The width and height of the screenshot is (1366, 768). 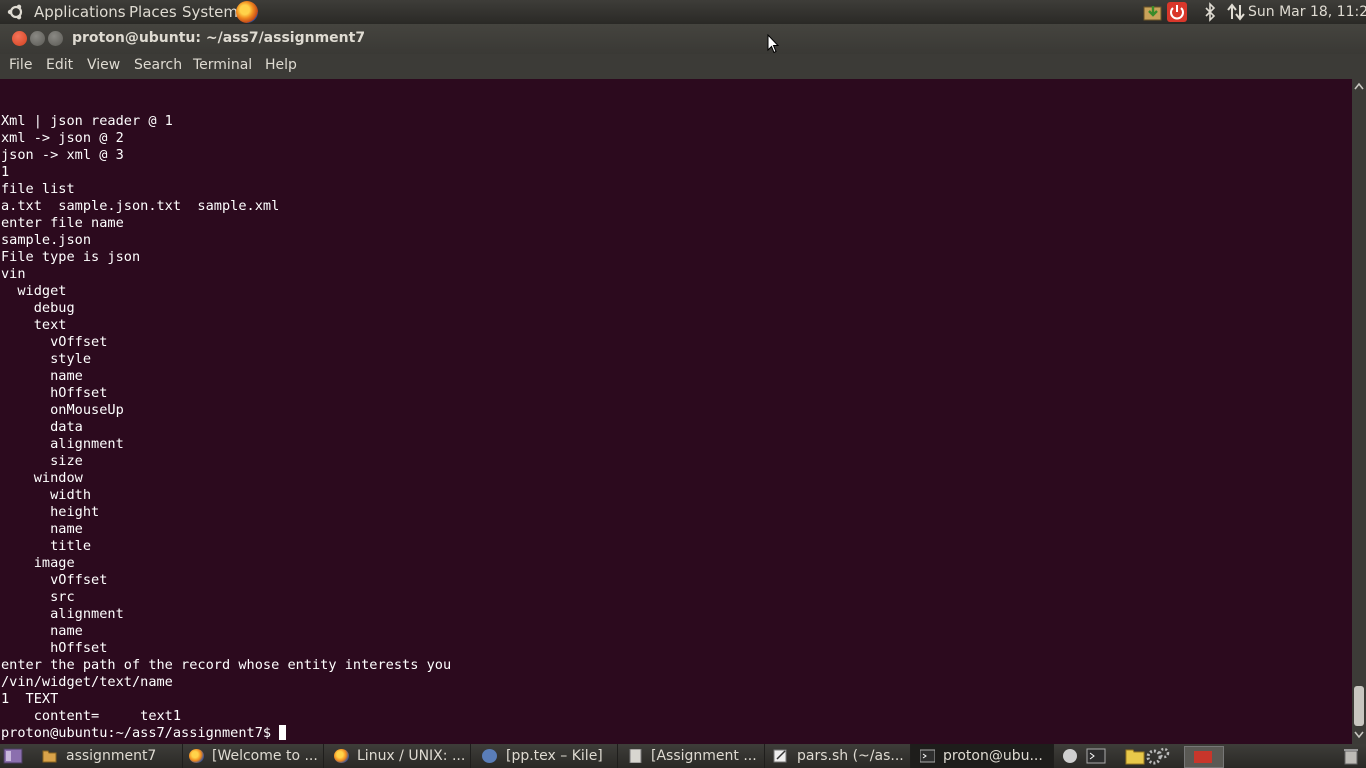 I want to click on shell-prompt: proton@ubuntu:~/ass7/assignment7$, so click(x=140, y=733).